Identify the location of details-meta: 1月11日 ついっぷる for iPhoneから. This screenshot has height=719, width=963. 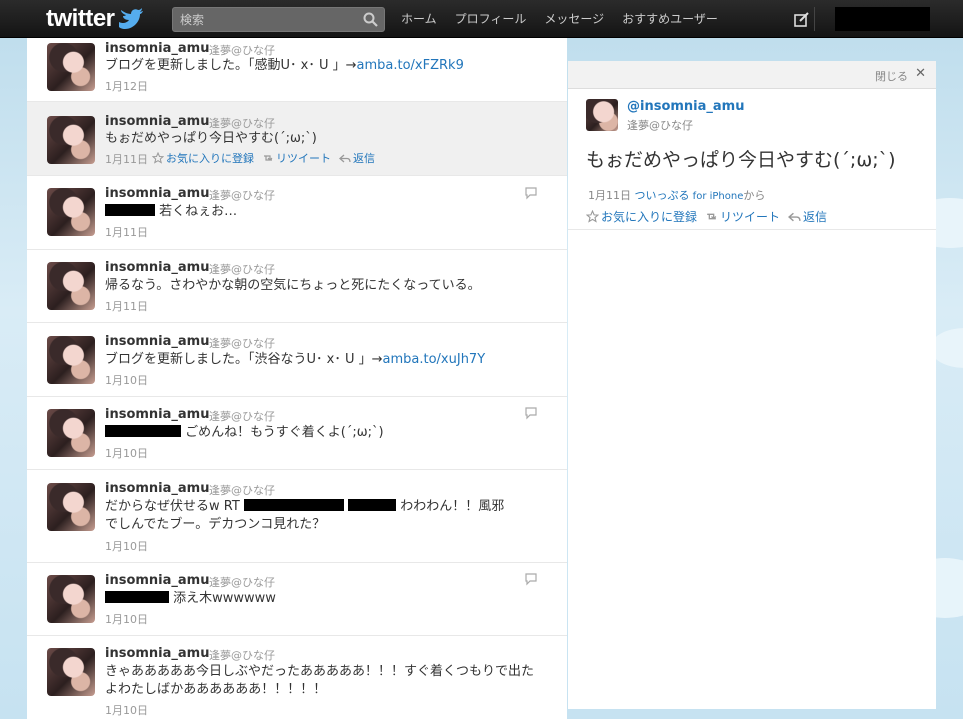
(676, 195).